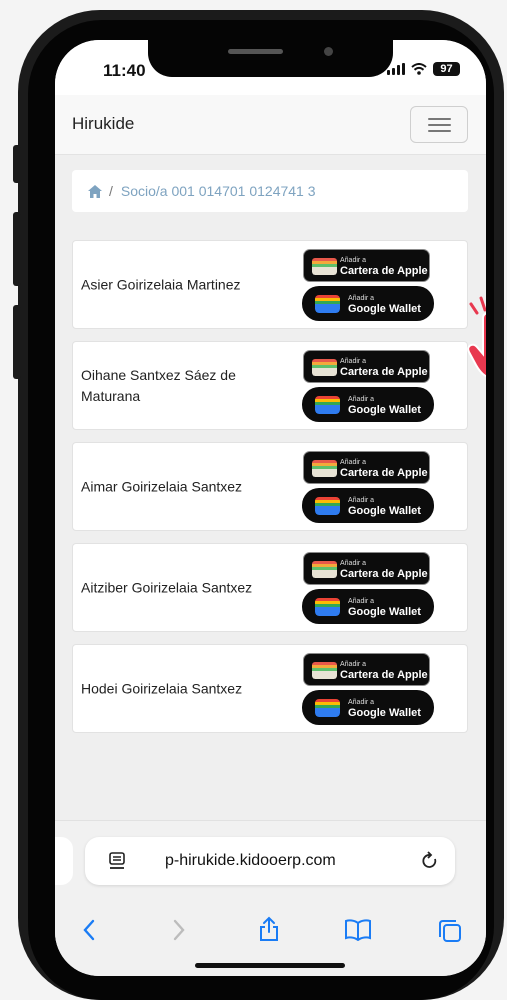 Image resolution: width=507 pixels, height=1000 pixels. I want to click on navbar: Hirukide, so click(270, 125).